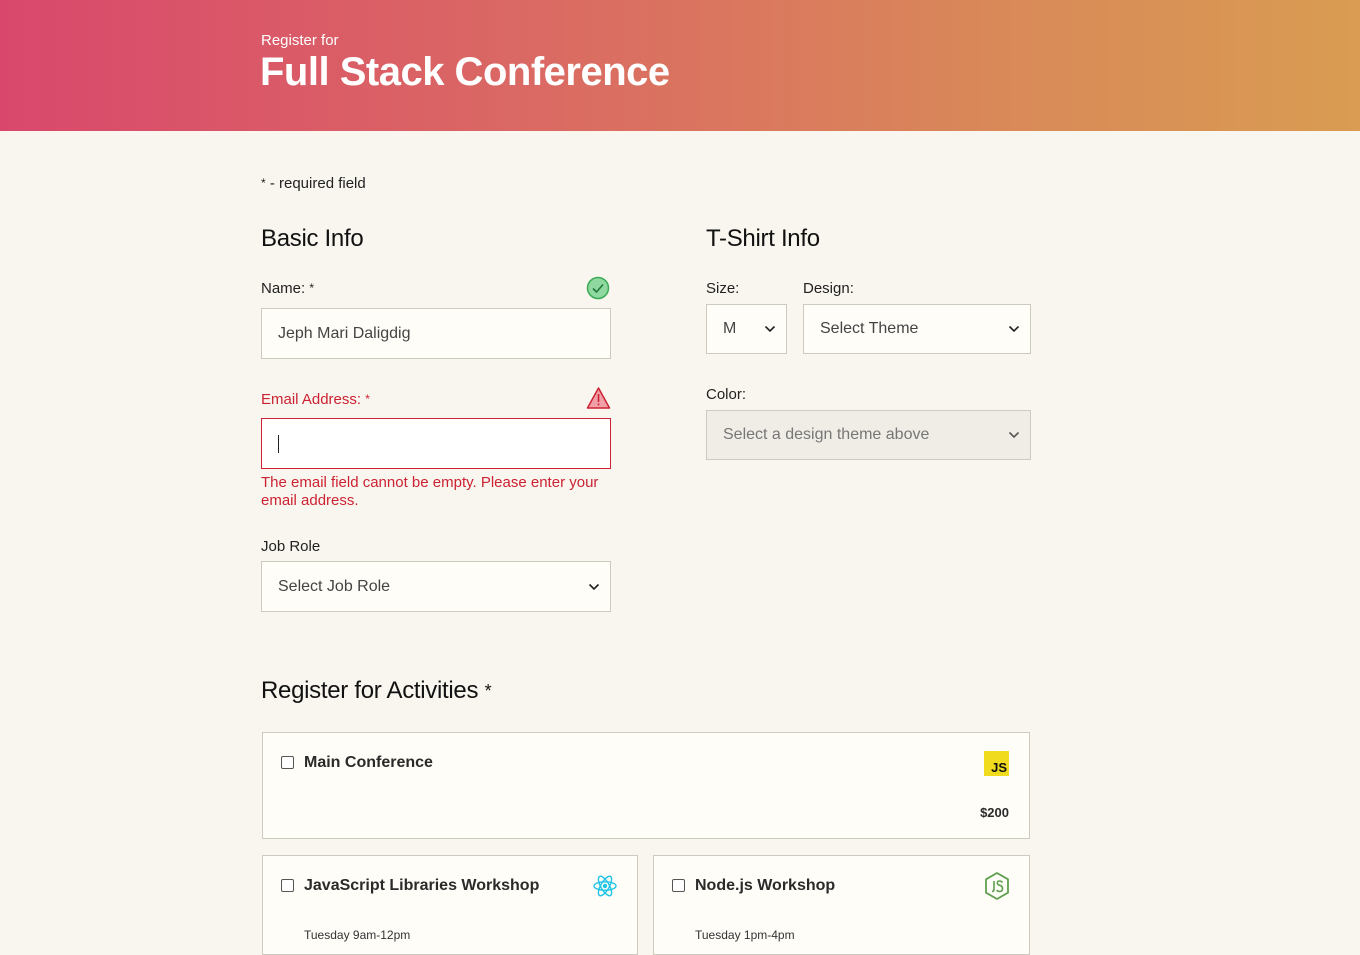  I want to click on page-header: Register for Full Stack Conference, so click(680, 65).